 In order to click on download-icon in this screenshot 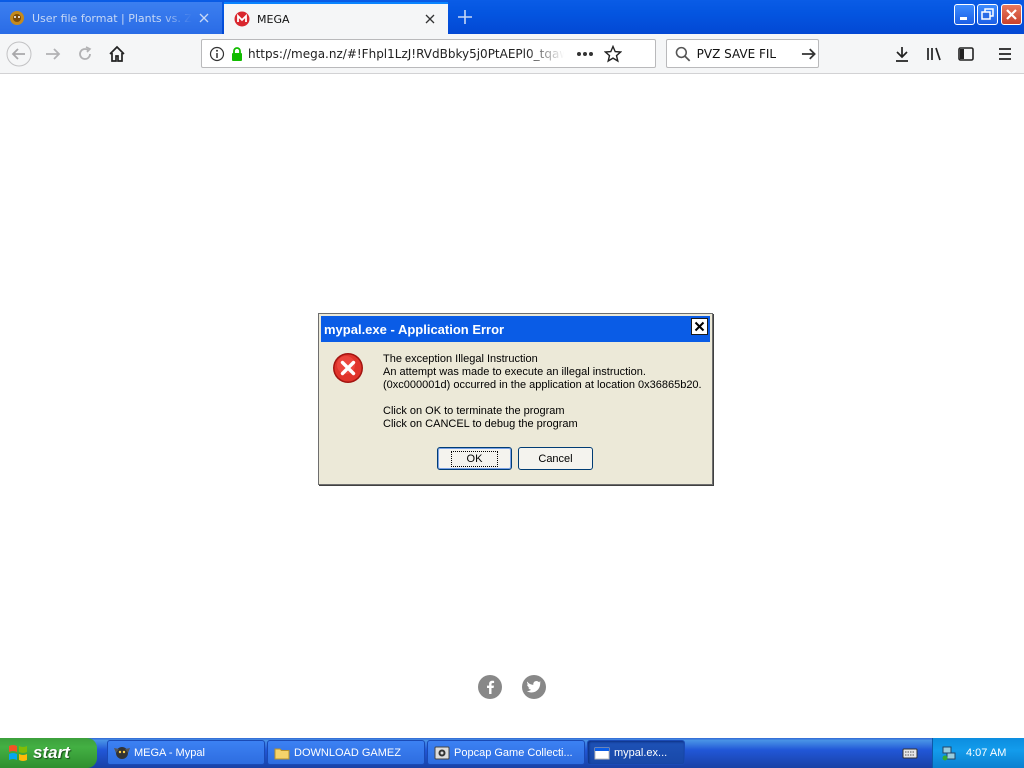, I will do `click(902, 54)`.